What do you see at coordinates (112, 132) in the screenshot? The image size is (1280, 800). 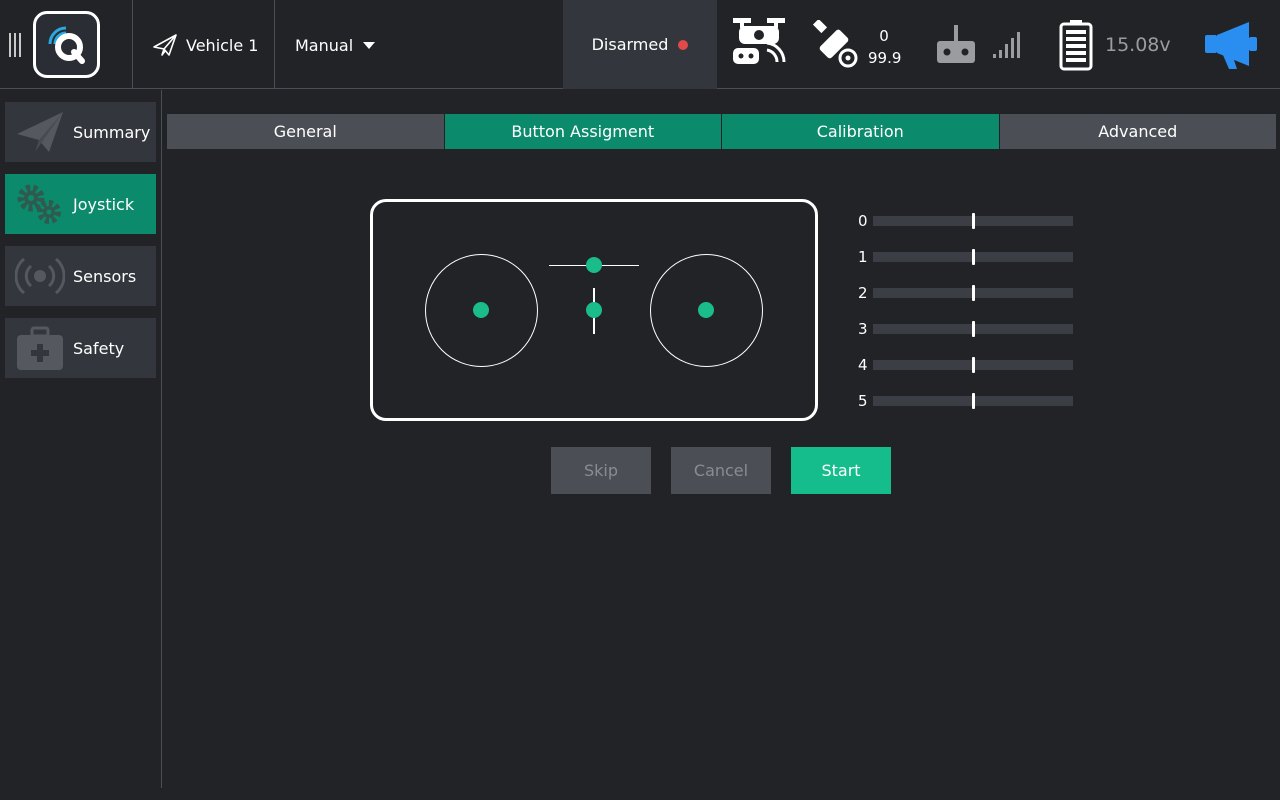 I see `sidebar-item-label: Summary` at bounding box center [112, 132].